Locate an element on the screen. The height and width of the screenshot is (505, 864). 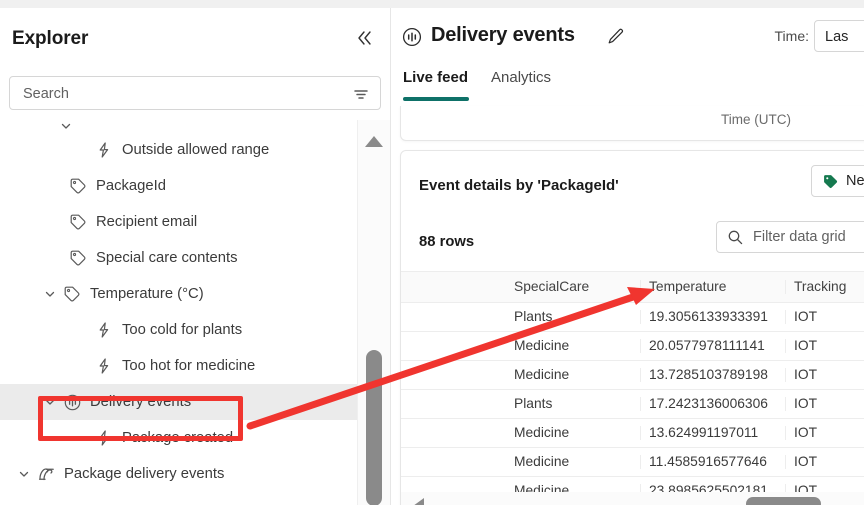
table-row: Medicine 13.7285103789198 IOT is located at coordinates (632, 375).